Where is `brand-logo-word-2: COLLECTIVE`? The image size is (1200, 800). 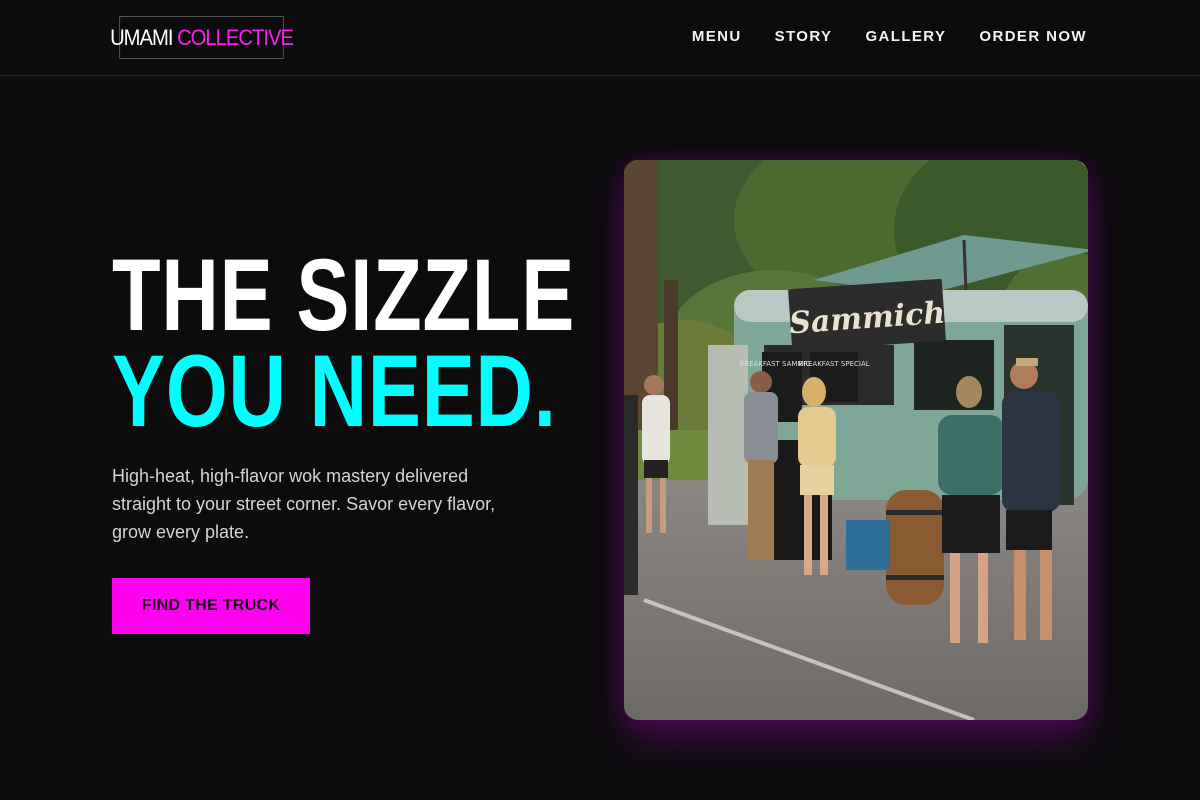
brand-logo-word-2: COLLECTIVE is located at coordinates (235, 37).